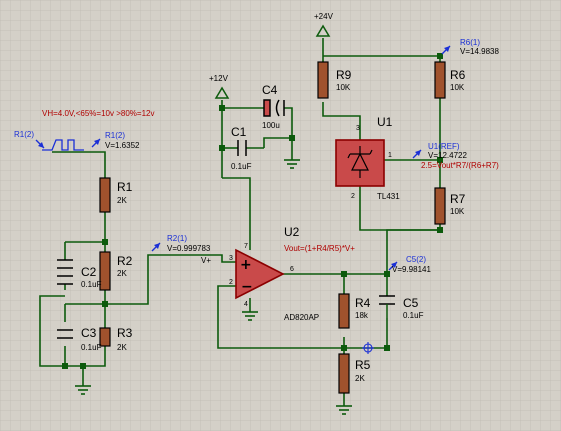 The image size is (561, 431). What do you see at coordinates (388, 196) in the screenshot?
I see `u1-part: TL431` at bounding box center [388, 196].